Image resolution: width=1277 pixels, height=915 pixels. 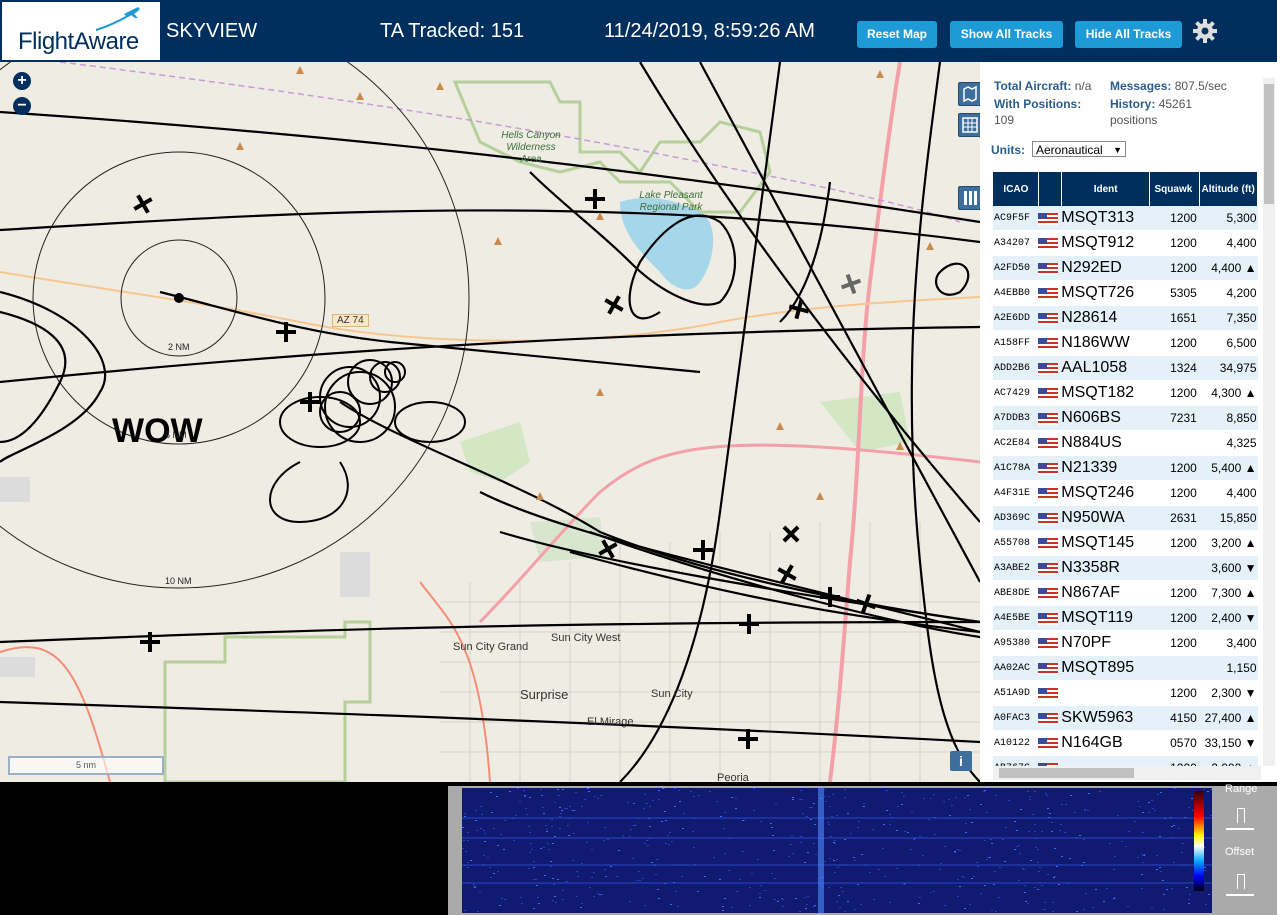 What do you see at coordinates (1105, 593) in the screenshot?
I see `ident-cell: N867AF` at bounding box center [1105, 593].